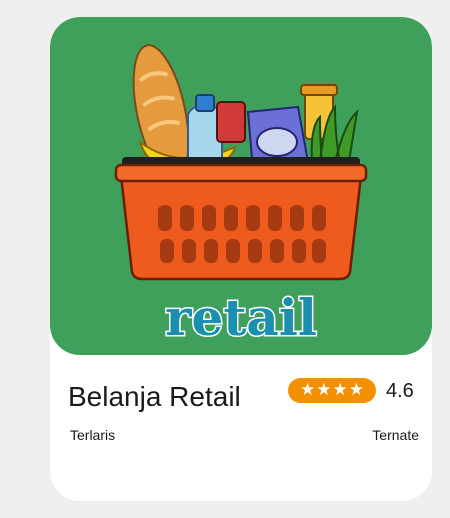 This screenshot has width=450, height=518. I want to click on rating-value: 4.6, so click(400, 391).